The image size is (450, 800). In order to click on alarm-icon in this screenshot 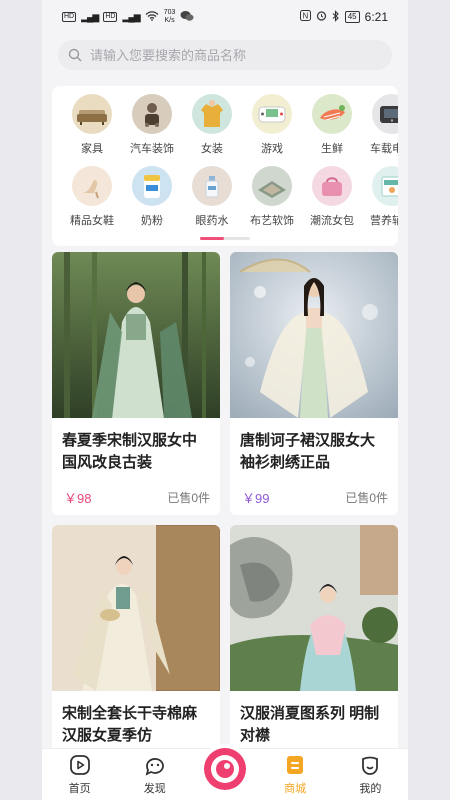, I will do `click(321, 17)`.